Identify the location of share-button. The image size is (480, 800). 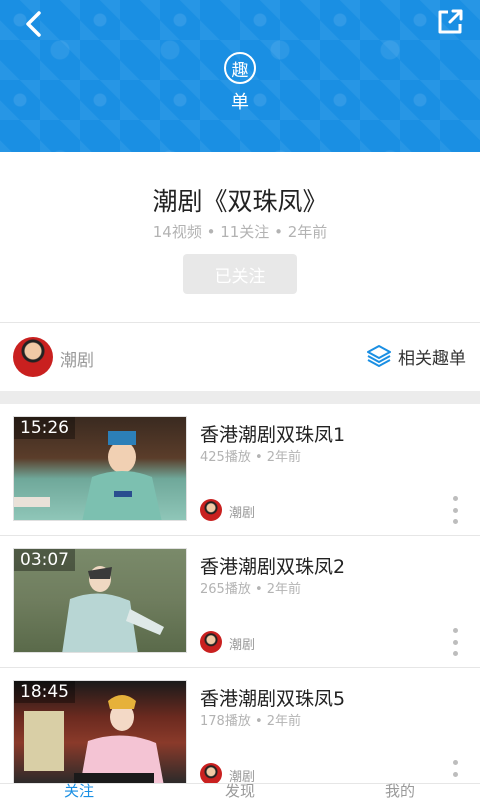
(450, 22).